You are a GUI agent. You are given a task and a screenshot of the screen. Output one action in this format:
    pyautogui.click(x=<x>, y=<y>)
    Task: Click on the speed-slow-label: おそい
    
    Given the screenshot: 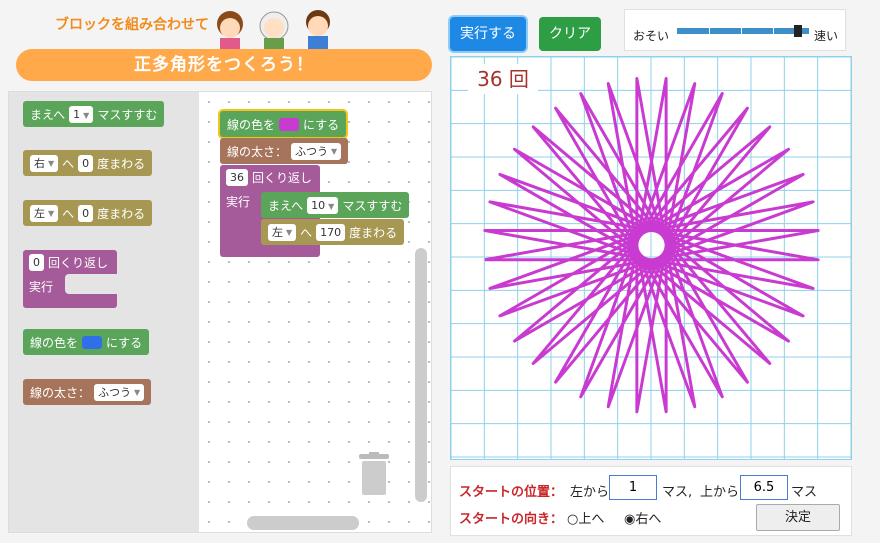 What is the action you would take?
    pyautogui.click(x=651, y=36)
    